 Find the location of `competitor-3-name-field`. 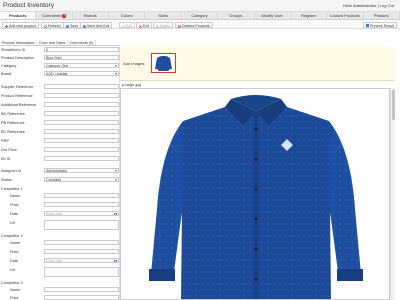

competitor-3-name-field is located at coordinates (81, 289).